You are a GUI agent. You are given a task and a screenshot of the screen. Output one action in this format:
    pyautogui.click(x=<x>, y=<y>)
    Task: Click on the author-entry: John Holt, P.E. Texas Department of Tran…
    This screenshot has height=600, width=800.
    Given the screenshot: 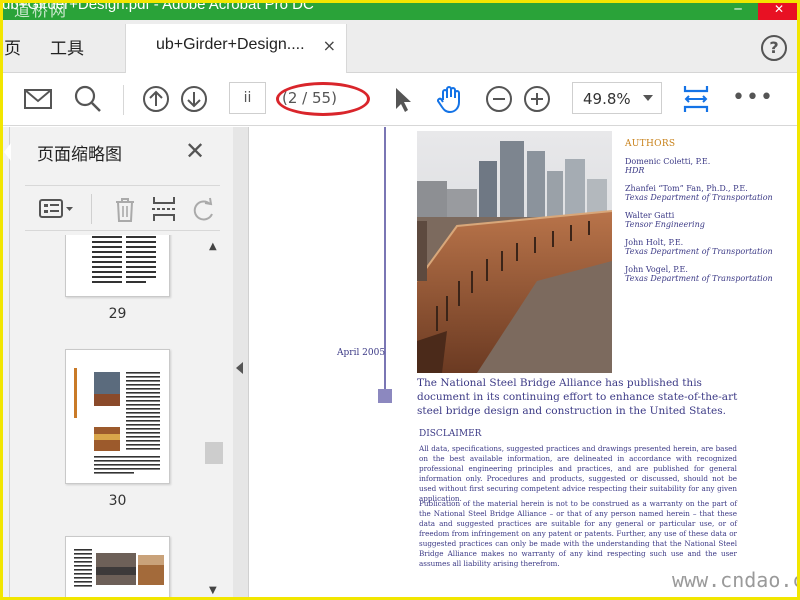 What is the action you would take?
    pyautogui.click(x=710, y=247)
    